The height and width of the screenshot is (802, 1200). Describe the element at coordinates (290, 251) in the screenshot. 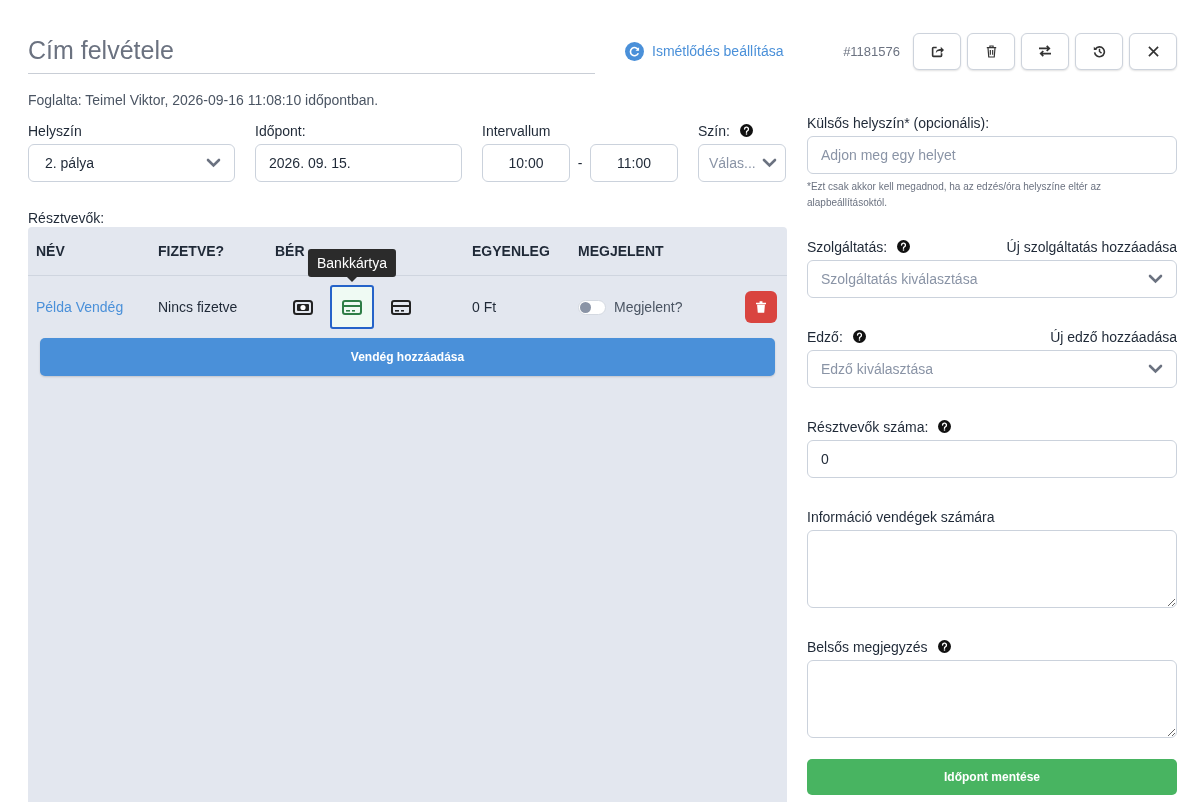

I see `column-header: BÉR` at that location.